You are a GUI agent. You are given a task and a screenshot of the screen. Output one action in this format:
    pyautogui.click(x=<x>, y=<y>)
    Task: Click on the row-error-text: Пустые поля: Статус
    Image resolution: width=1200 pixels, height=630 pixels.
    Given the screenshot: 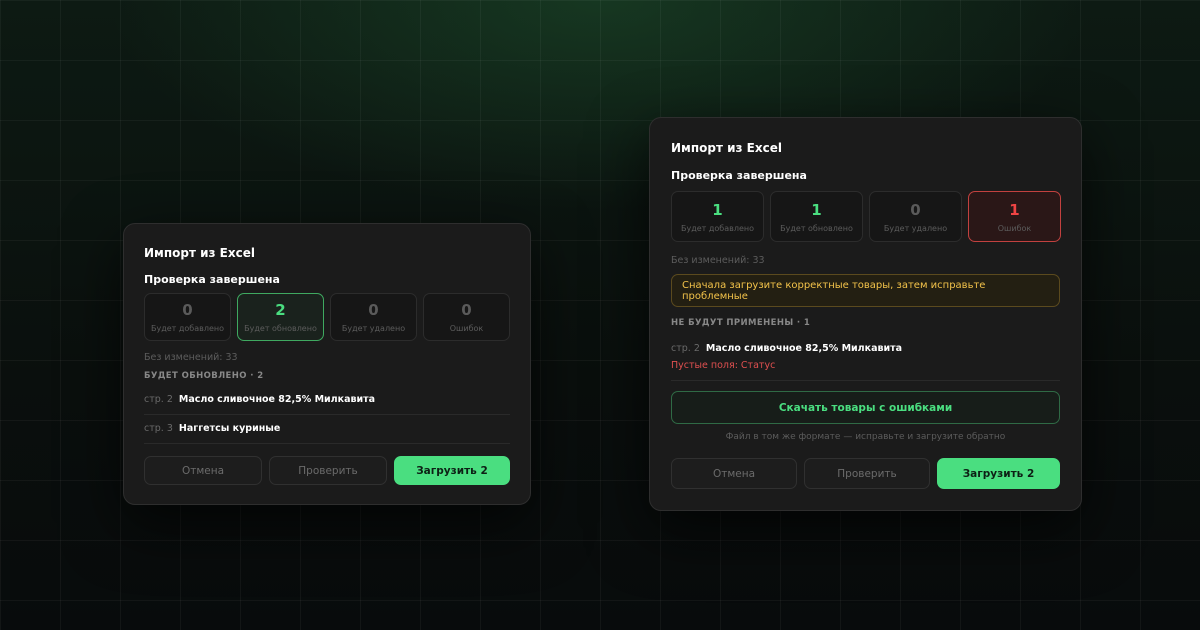 What is the action you would take?
    pyautogui.click(x=723, y=365)
    